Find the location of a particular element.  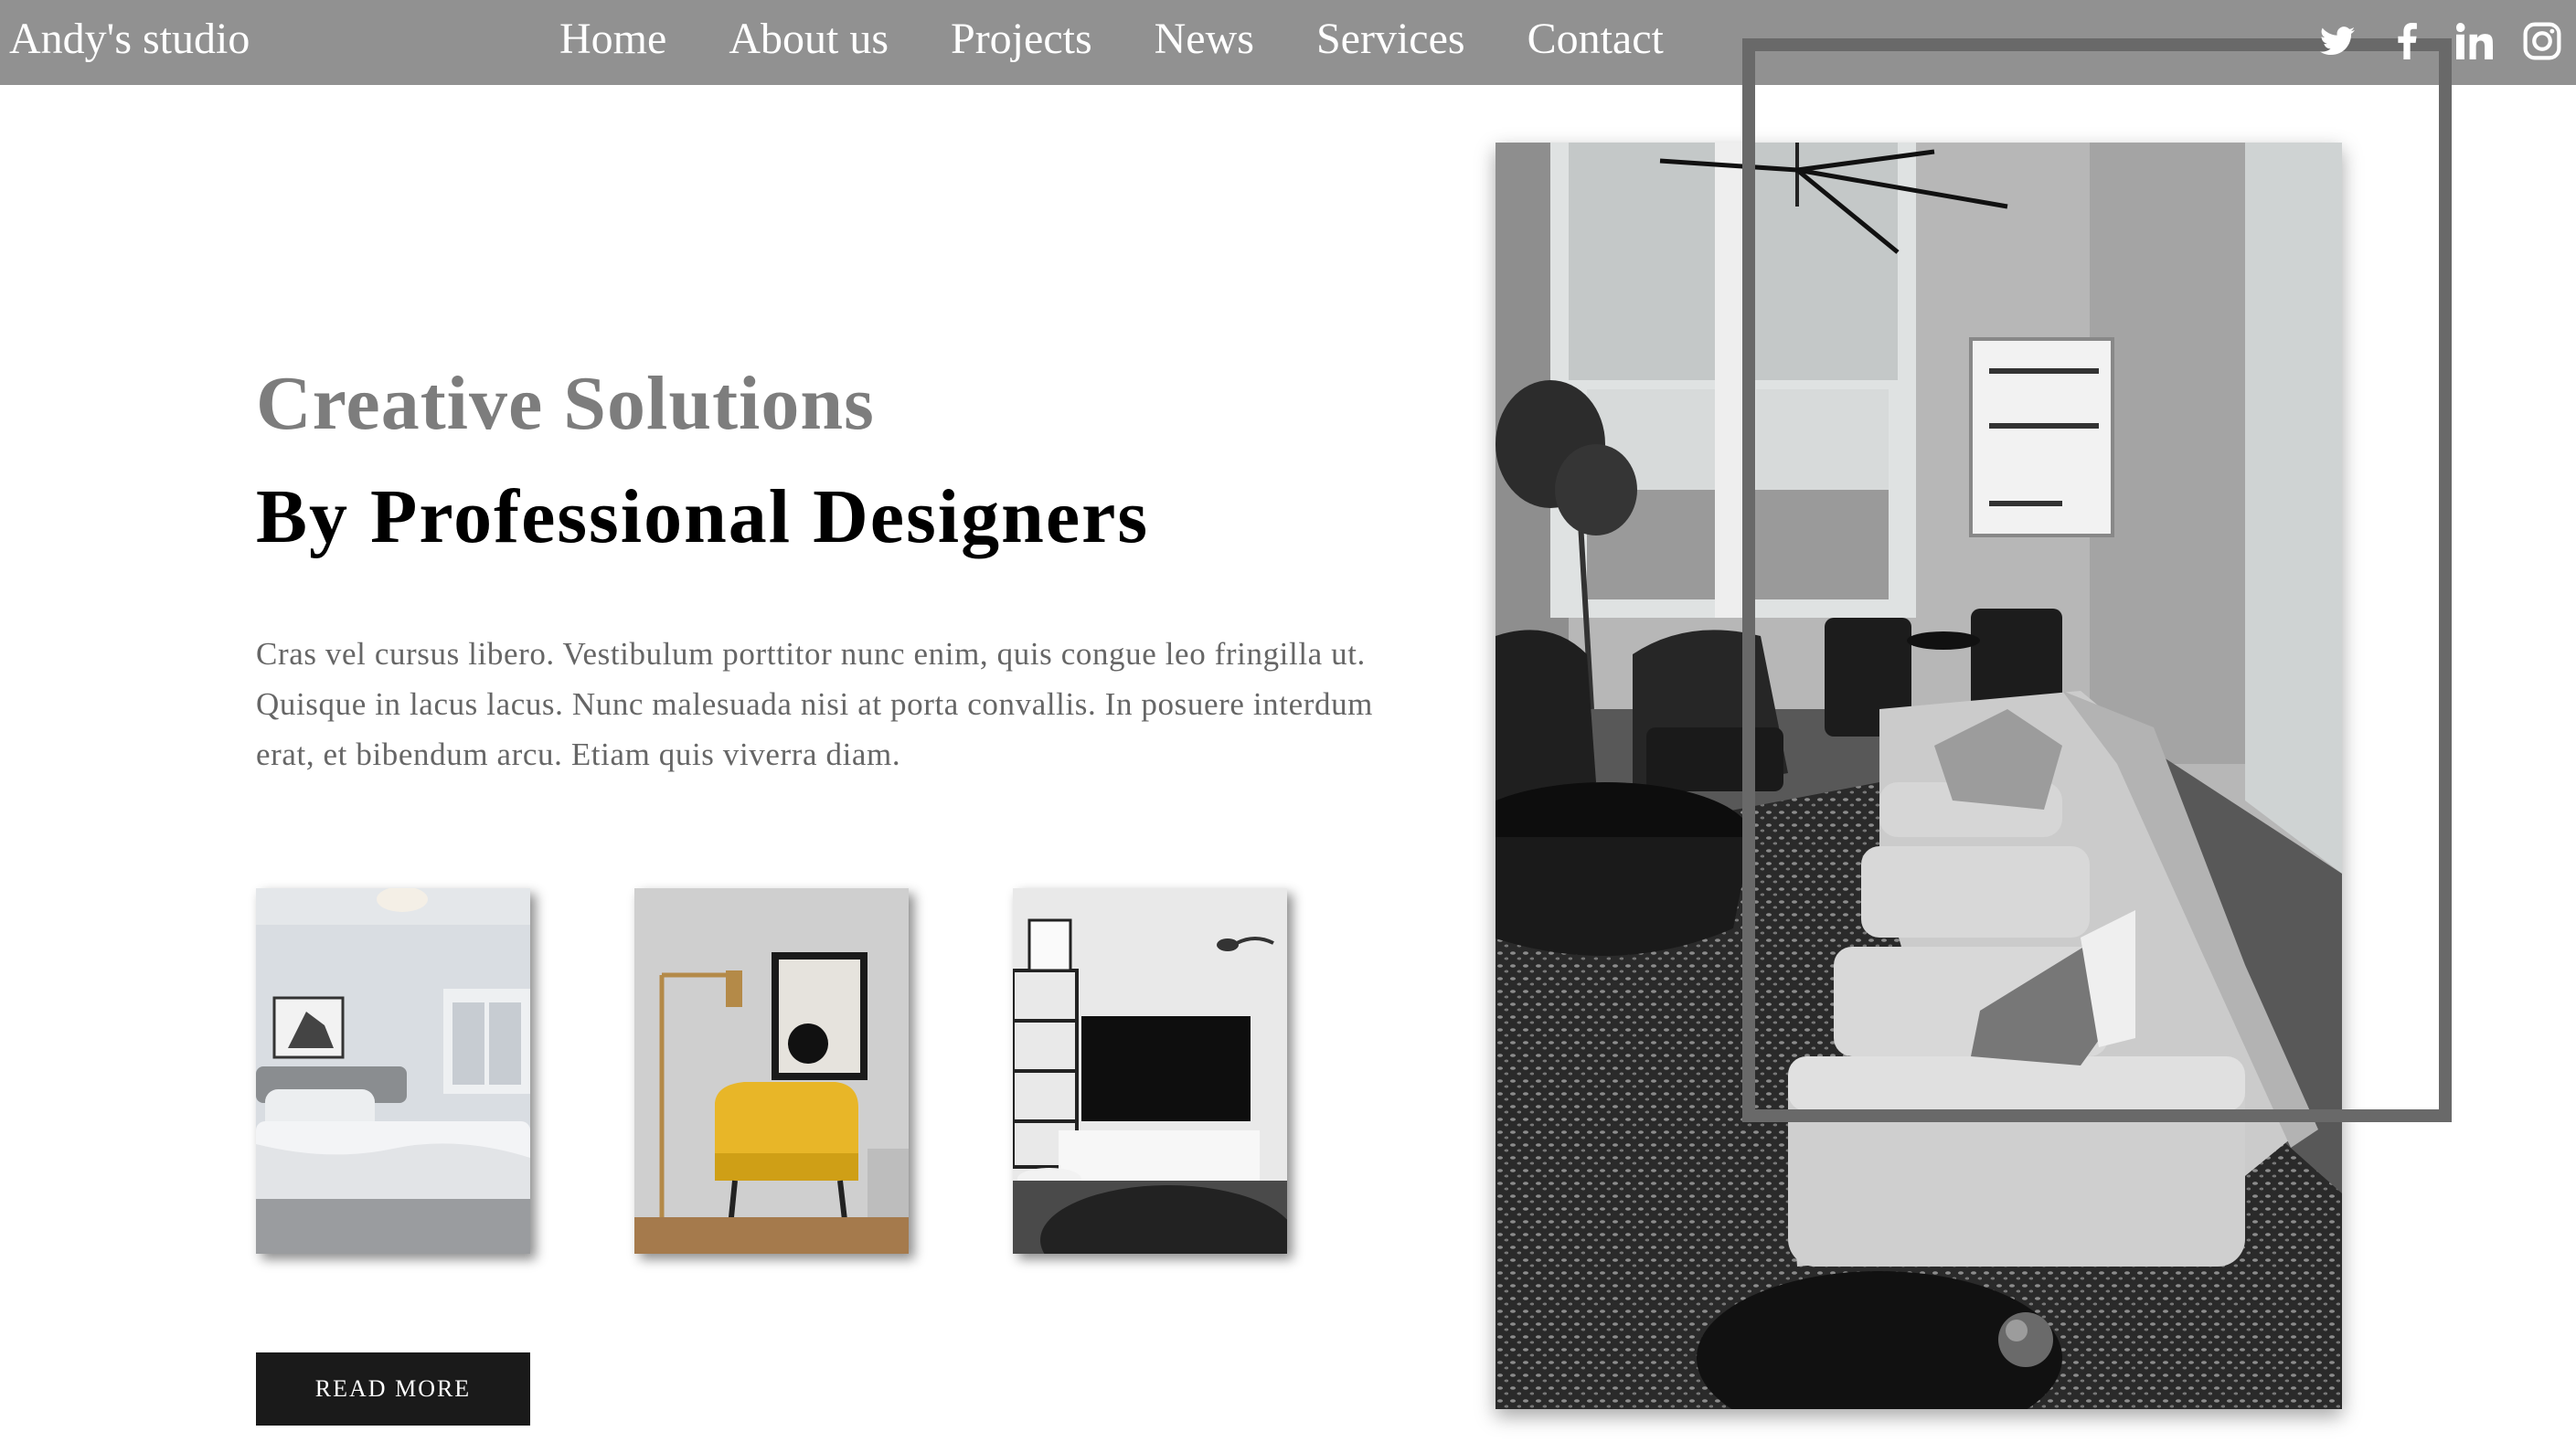

linkedin-icon is located at coordinates (2475, 41).